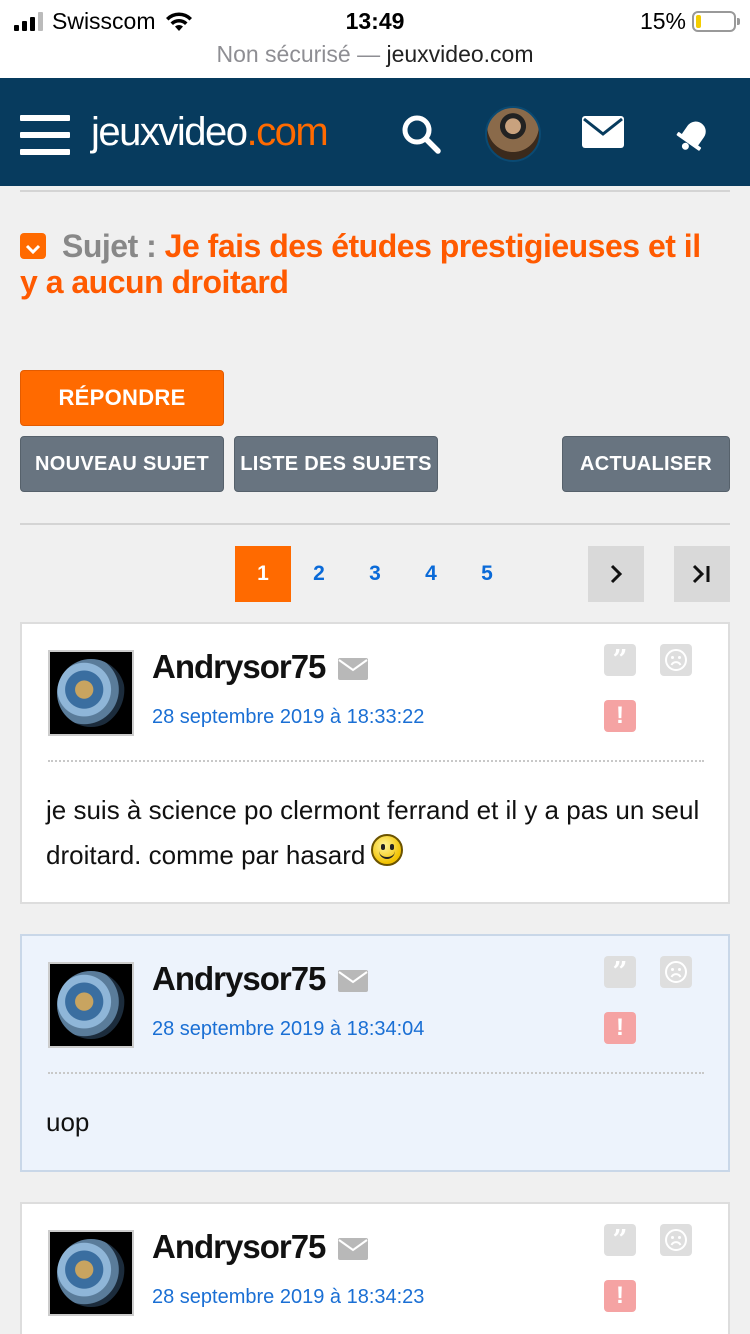 Image resolution: width=750 pixels, height=1334 pixels. What do you see at coordinates (431, 574) in the screenshot?
I see `page-link-4: 4` at bounding box center [431, 574].